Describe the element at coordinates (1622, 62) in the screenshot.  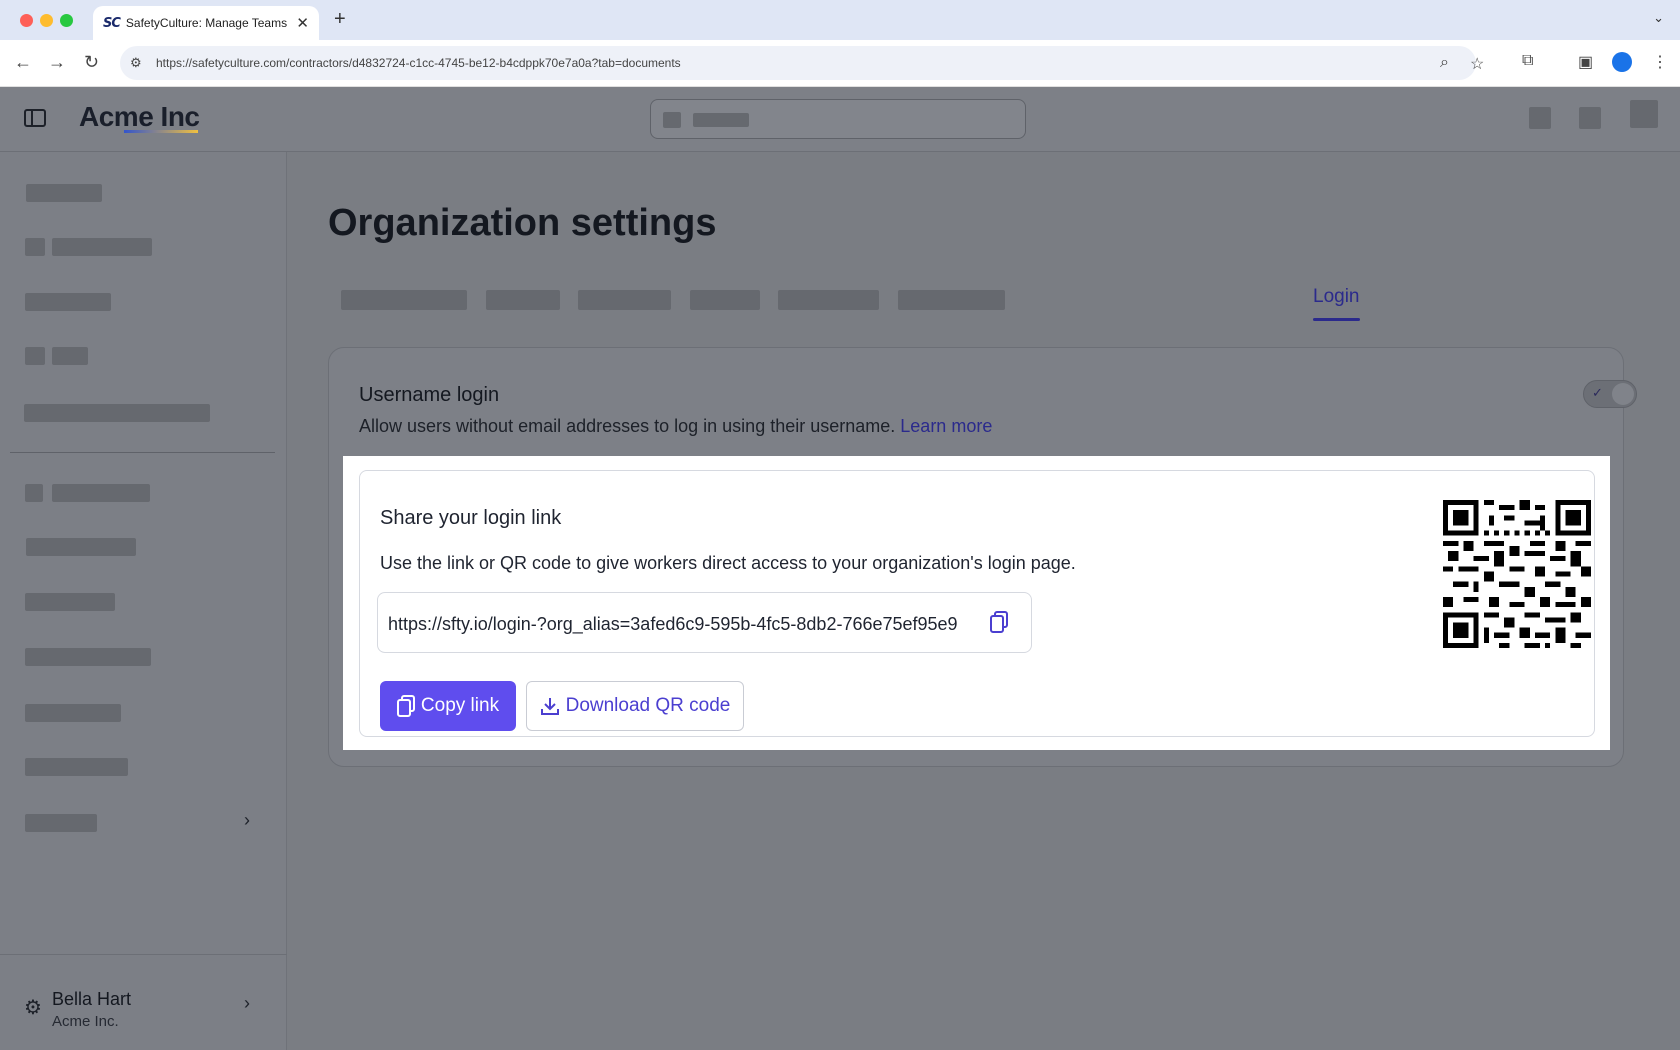
I see `profile-avatar-icon` at that location.